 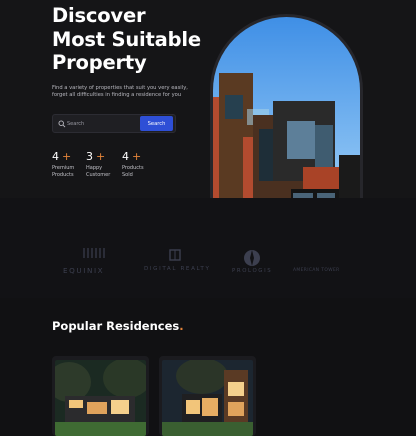 What do you see at coordinates (84, 270) in the screenshot?
I see `logo-equinix: EQUINIX` at bounding box center [84, 270].